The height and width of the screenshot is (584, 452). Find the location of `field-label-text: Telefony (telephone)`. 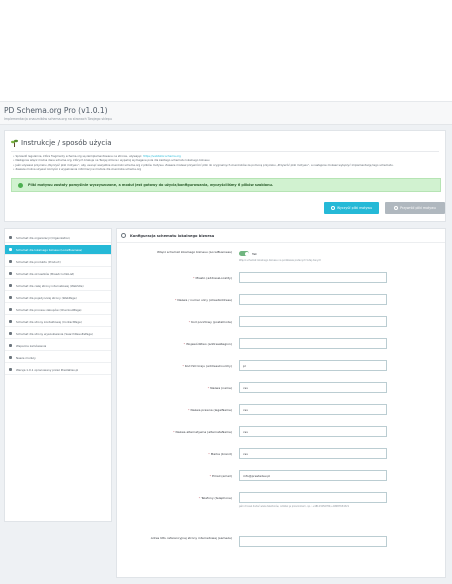

field-label-text: Telefony (telephone) is located at coordinates (216, 498).